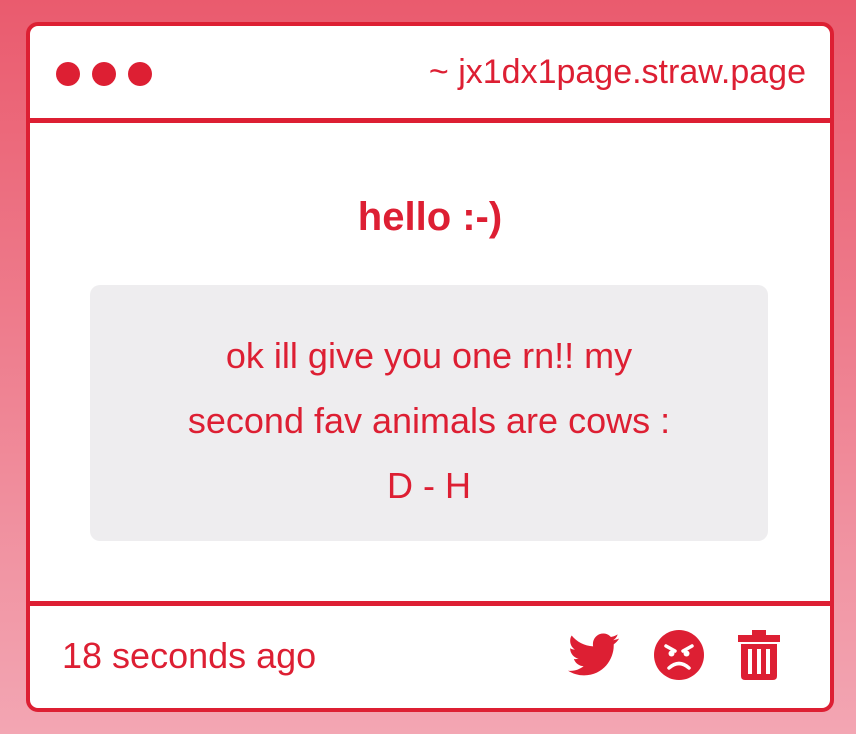 Image resolution: width=856 pixels, height=734 pixels. What do you see at coordinates (429, 355) in the screenshot?
I see `message-line-1: ok ill give you one rn!! my` at bounding box center [429, 355].